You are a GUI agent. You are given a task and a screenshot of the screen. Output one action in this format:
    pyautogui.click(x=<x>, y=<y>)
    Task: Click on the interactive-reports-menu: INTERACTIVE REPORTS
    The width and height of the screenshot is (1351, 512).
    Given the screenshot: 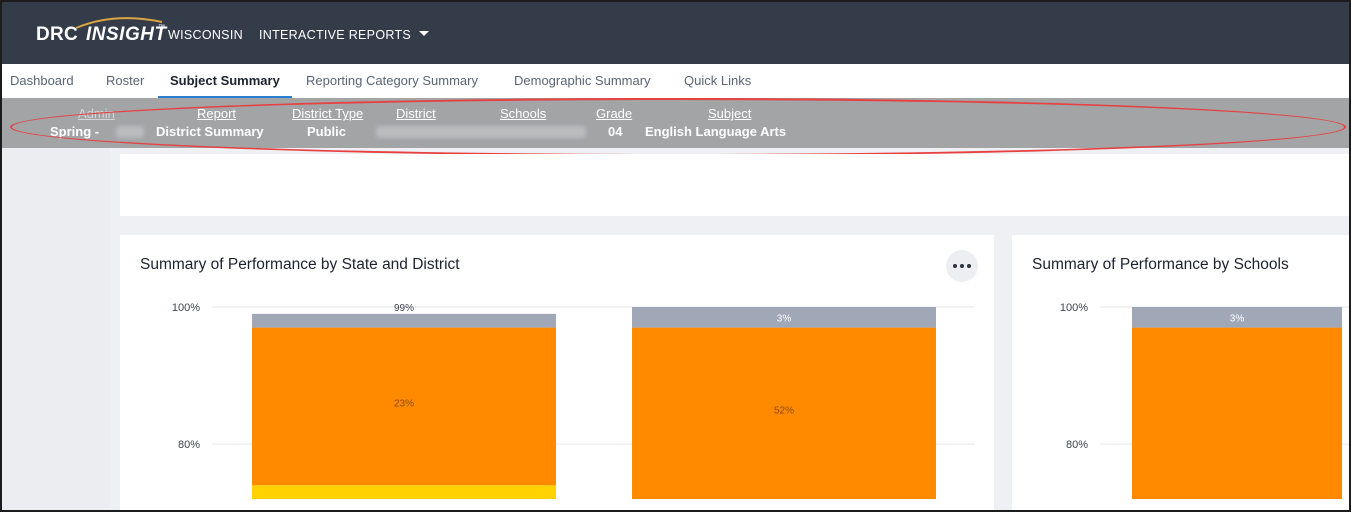 What is the action you would take?
    pyautogui.click(x=344, y=35)
    